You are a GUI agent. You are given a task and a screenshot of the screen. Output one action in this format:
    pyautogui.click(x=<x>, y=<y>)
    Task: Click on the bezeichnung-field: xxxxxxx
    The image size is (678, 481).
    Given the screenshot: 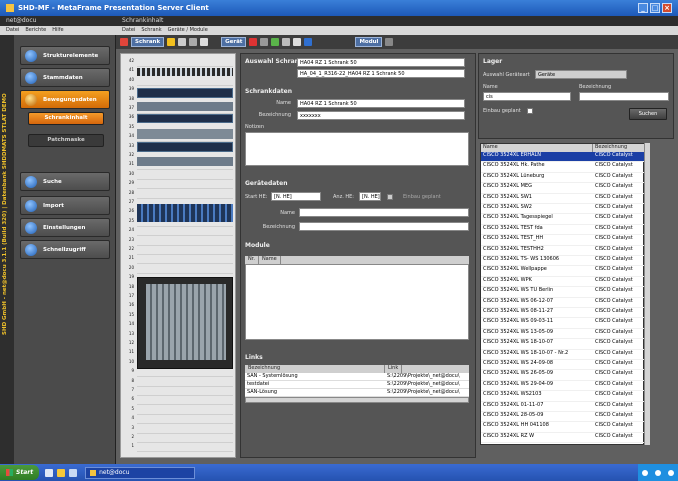 What is the action you would take?
    pyautogui.click(x=381, y=115)
    